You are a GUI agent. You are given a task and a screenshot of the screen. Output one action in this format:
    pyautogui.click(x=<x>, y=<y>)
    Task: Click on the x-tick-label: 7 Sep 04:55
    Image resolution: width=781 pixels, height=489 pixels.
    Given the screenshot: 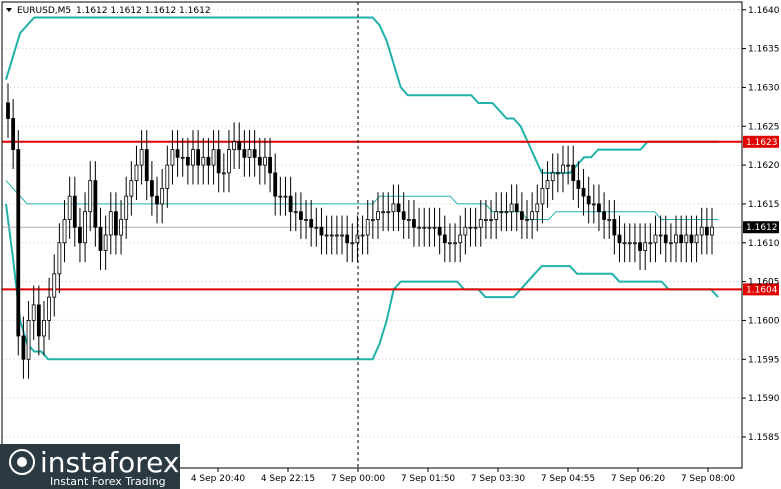 What is the action you would take?
    pyautogui.click(x=568, y=479)
    